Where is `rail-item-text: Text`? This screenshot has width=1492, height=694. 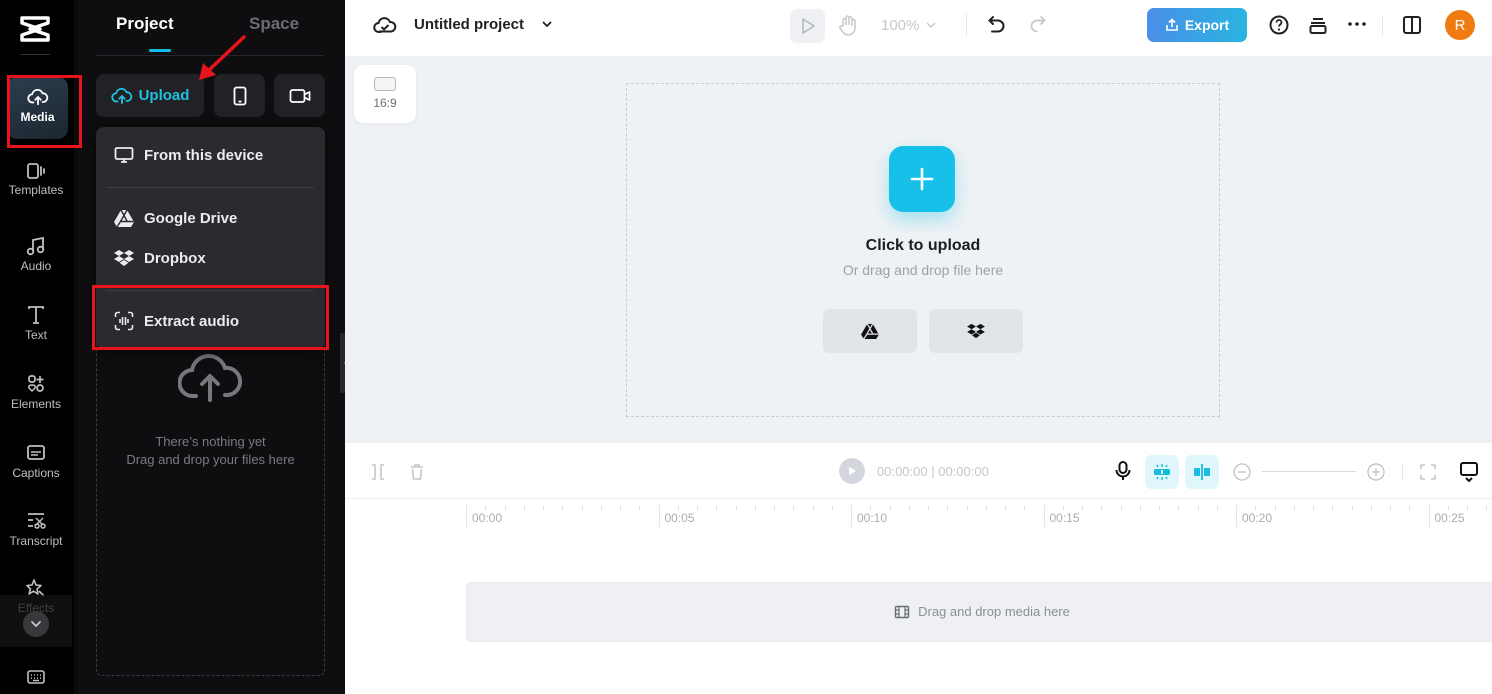
rail-item-text: Text is located at coordinates (36, 323).